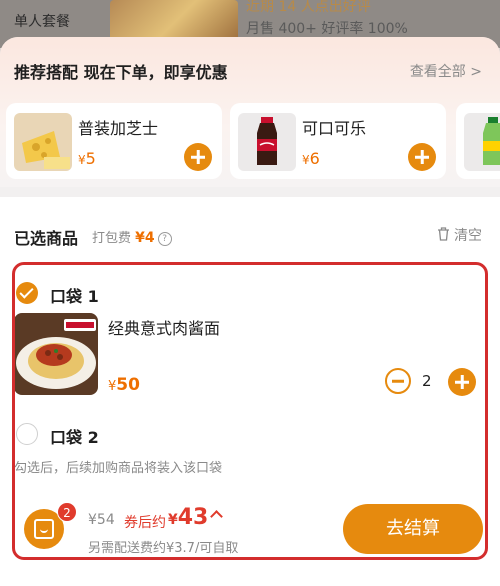 The height and width of the screenshot is (586, 500). What do you see at coordinates (334, 128) in the screenshot?
I see `recommend-item-name: 可口可乐` at bounding box center [334, 128].